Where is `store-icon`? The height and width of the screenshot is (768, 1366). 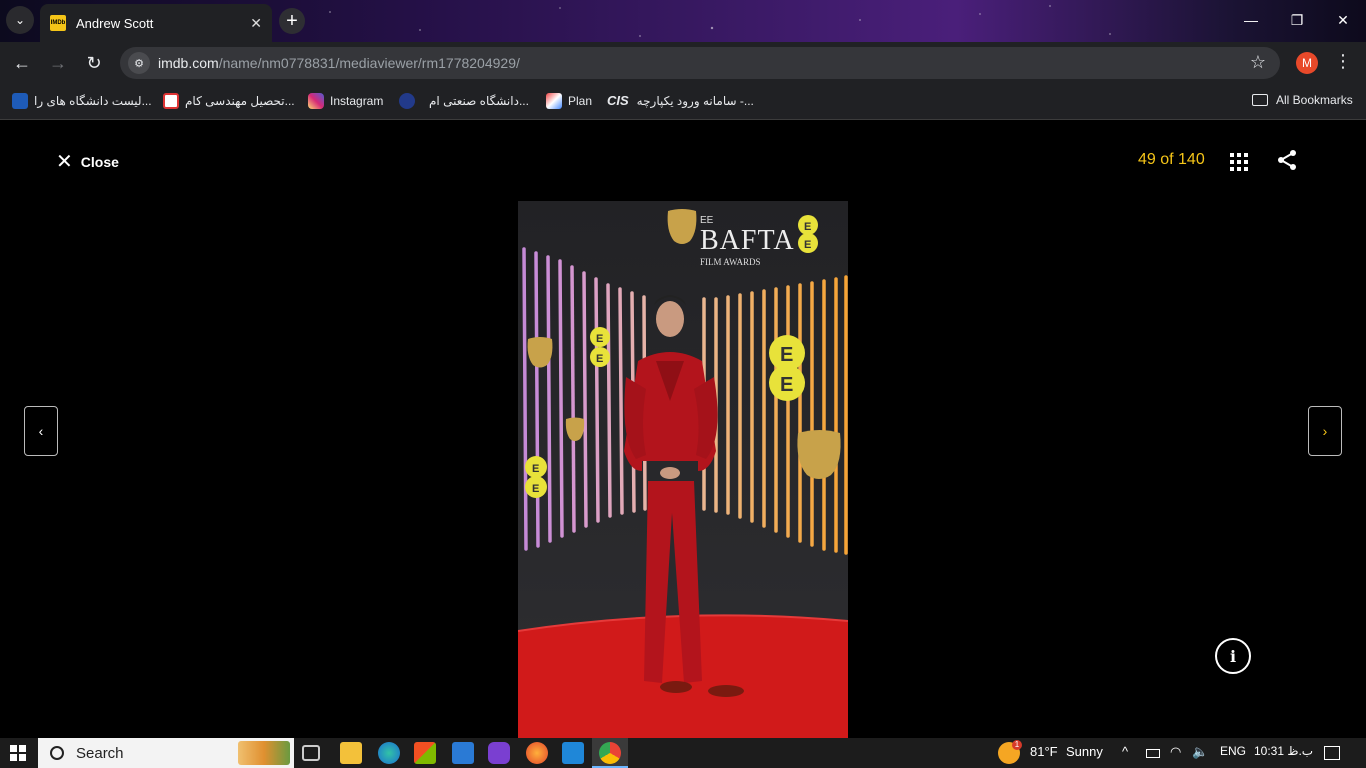
store-icon is located at coordinates (425, 753).